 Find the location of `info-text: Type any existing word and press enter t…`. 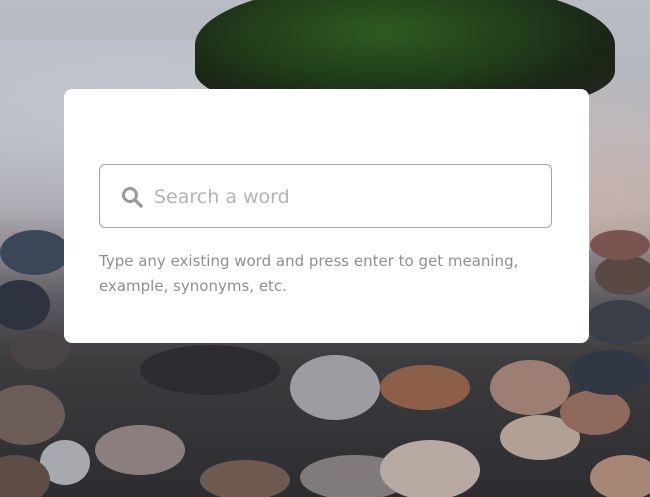

info-text: Type any existing word and press enter t… is located at coordinates (309, 273).